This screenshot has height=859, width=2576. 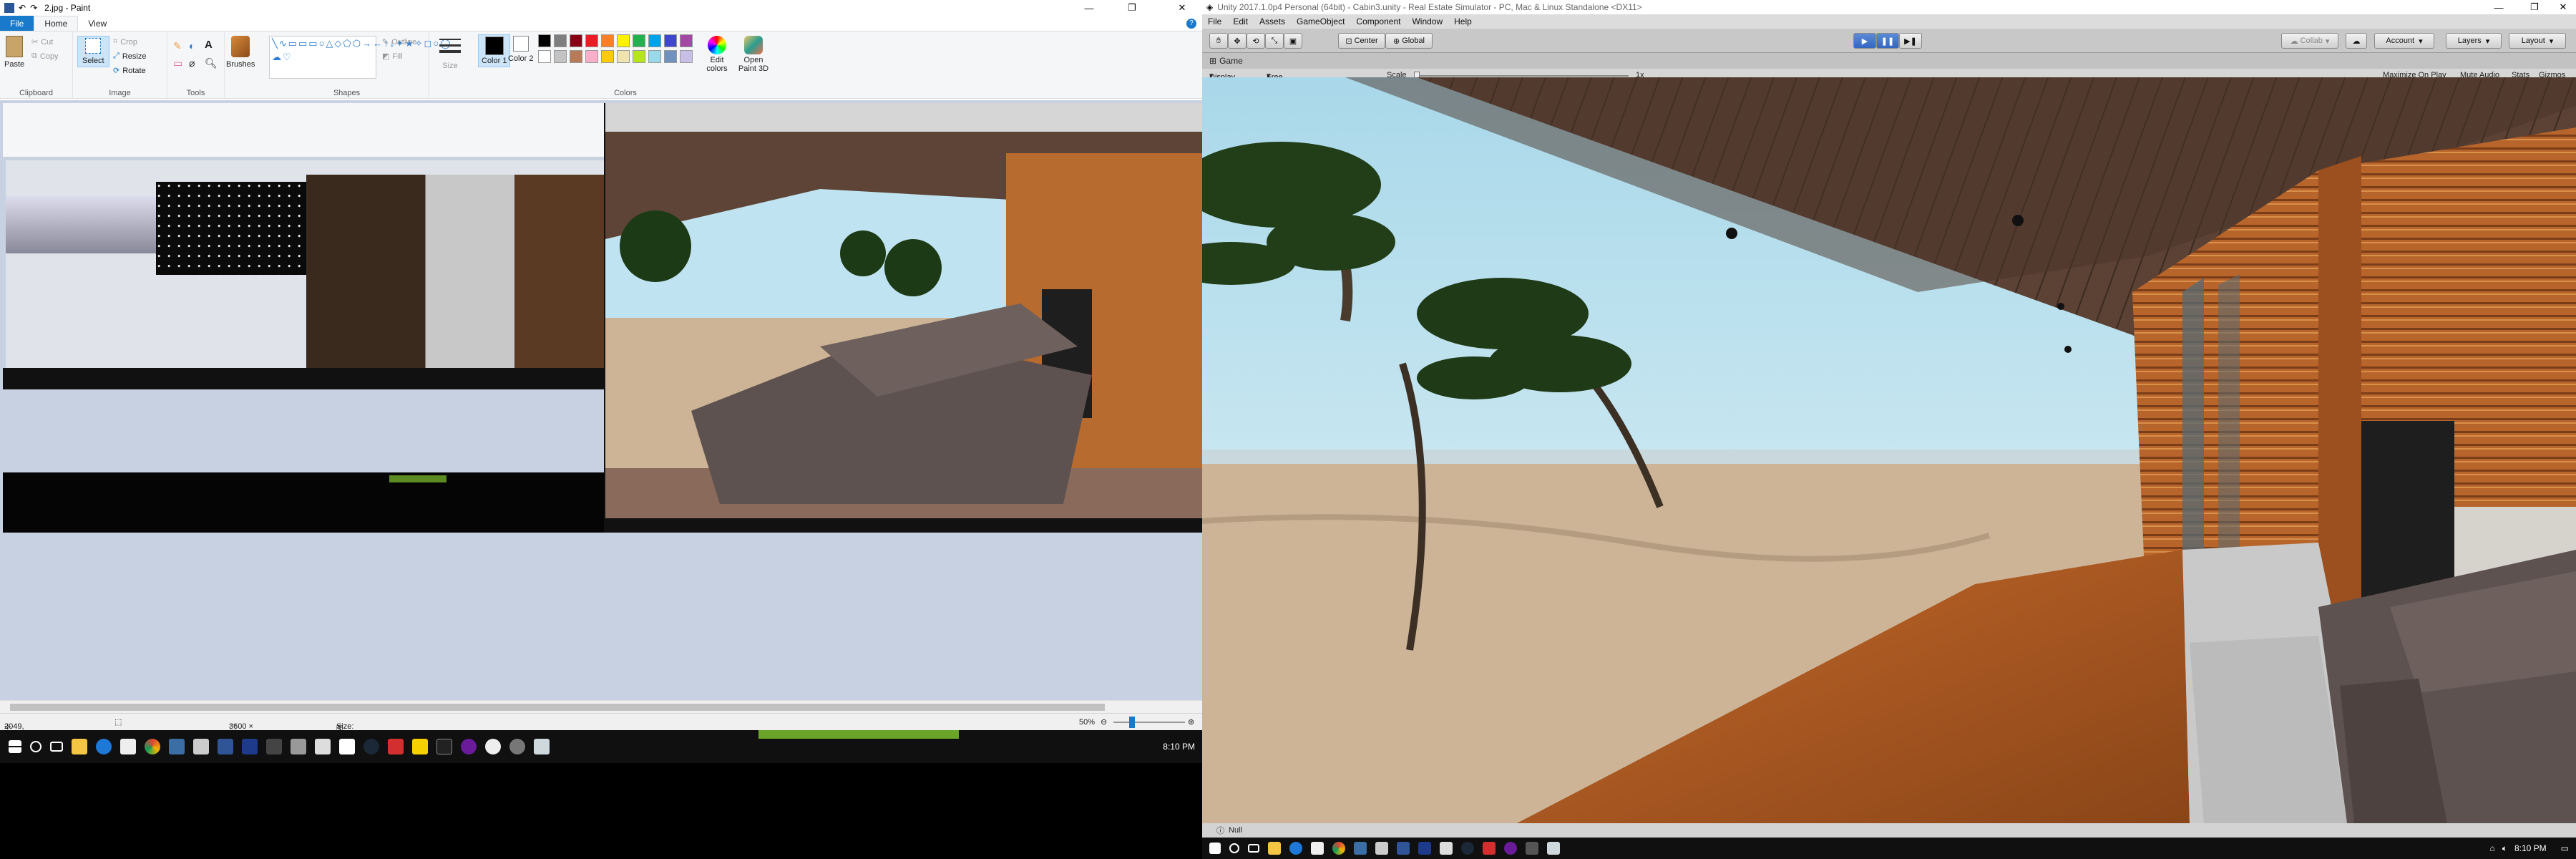 I want to click on network-icon: ⌂, so click(x=2492, y=848).